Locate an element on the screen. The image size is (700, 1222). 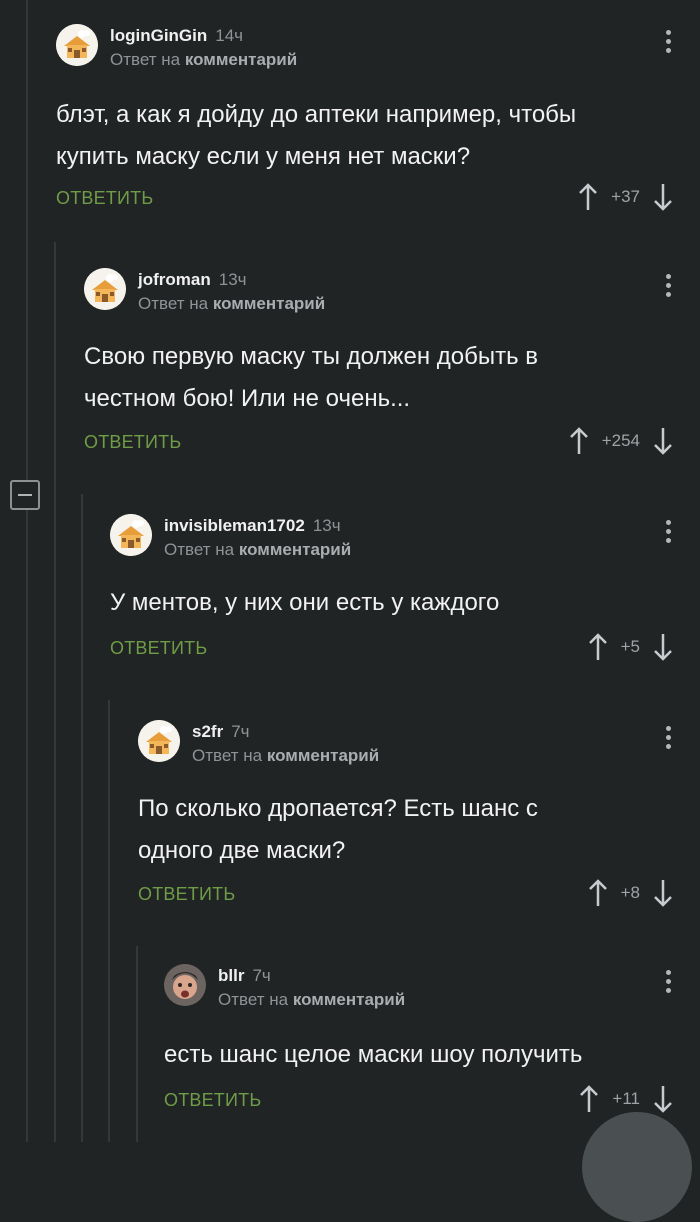
vote-controls: +8 is located at coordinates (630, 893).